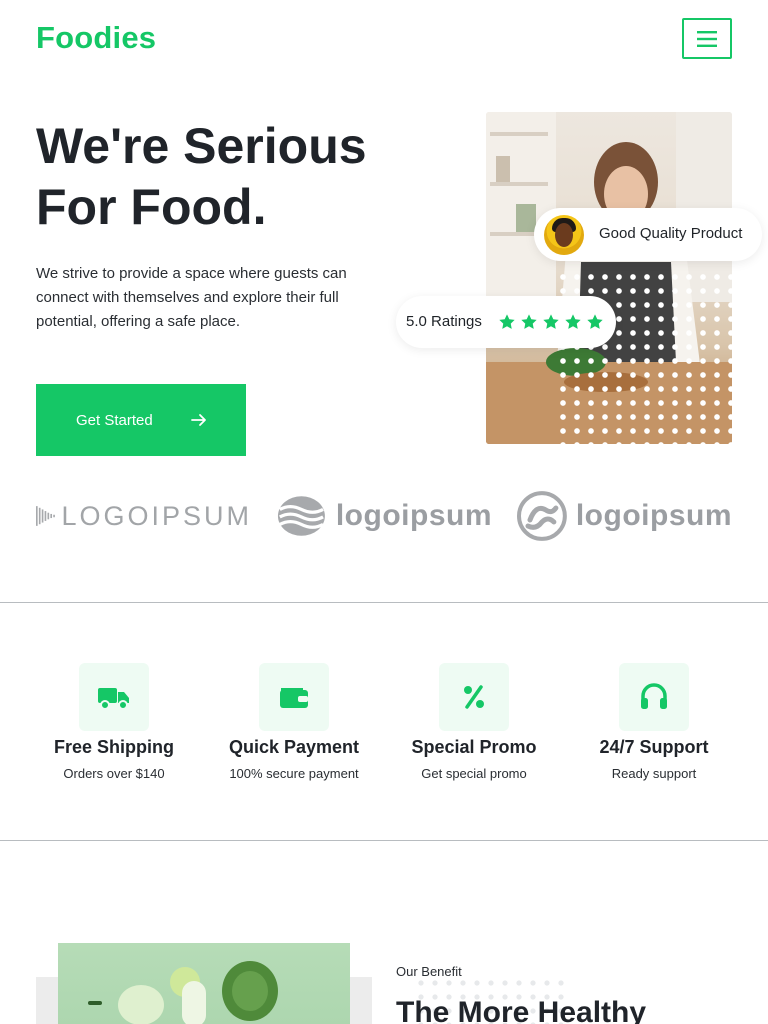 The height and width of the screenshot is (1024, 768). I want to click on feature-title: Special Promo, so click(474, 747).